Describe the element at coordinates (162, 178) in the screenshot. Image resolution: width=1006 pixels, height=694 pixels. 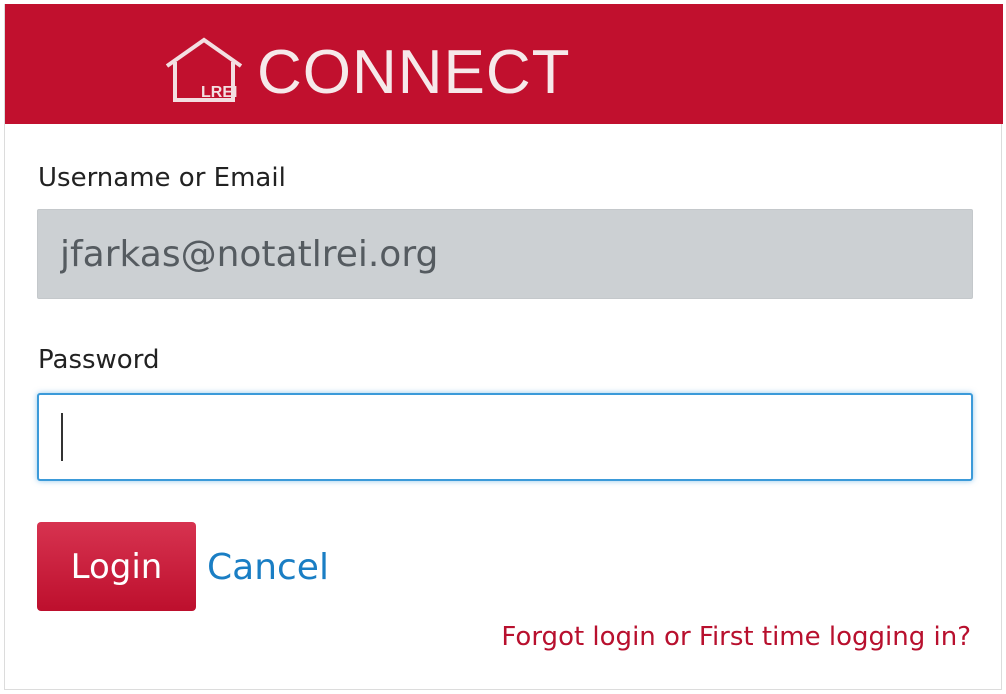
I see `username-label: Username or Email` at that location.